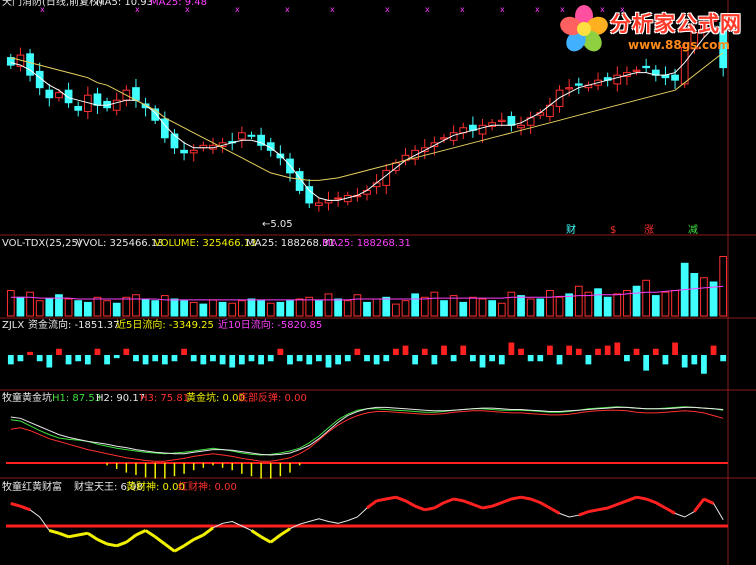 This screenshot has width=756, height=565. Describe the element at coordinates (179, 4) in the screenshot. I see `ma25-label: MA25: 9.48` at that location.